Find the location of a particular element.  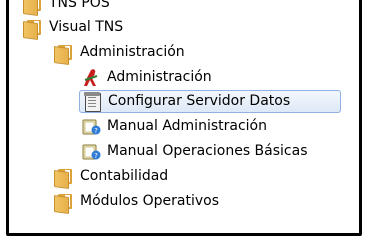

tree-item-label: Contabilidad is located at coordinates (124, 176).